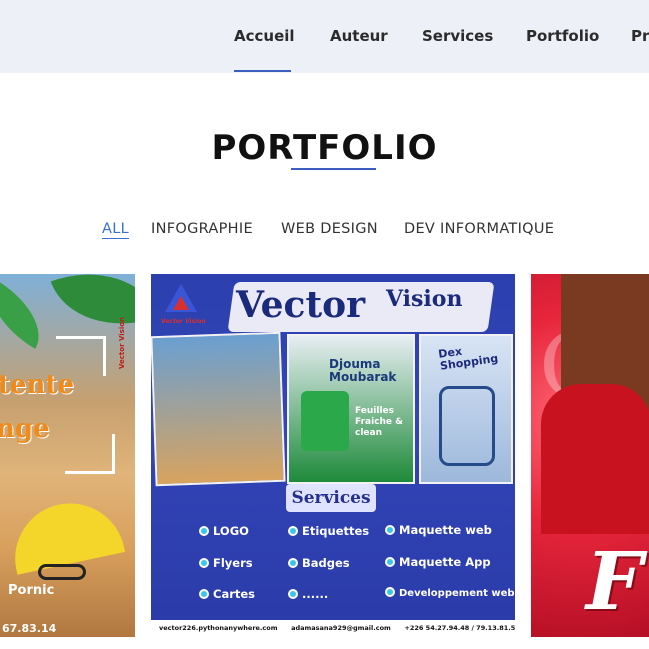 The width and height of the screenshot is (649, 649). Describe the element at coordinates (331, 498) in the screenshot. I see `services-heading: Services` at that location.